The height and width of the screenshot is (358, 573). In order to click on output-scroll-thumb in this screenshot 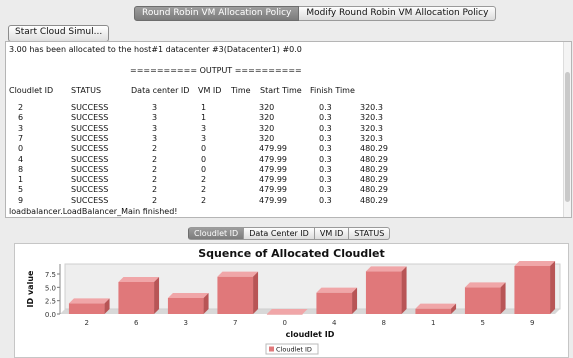, I will do `click(567, 137)`.